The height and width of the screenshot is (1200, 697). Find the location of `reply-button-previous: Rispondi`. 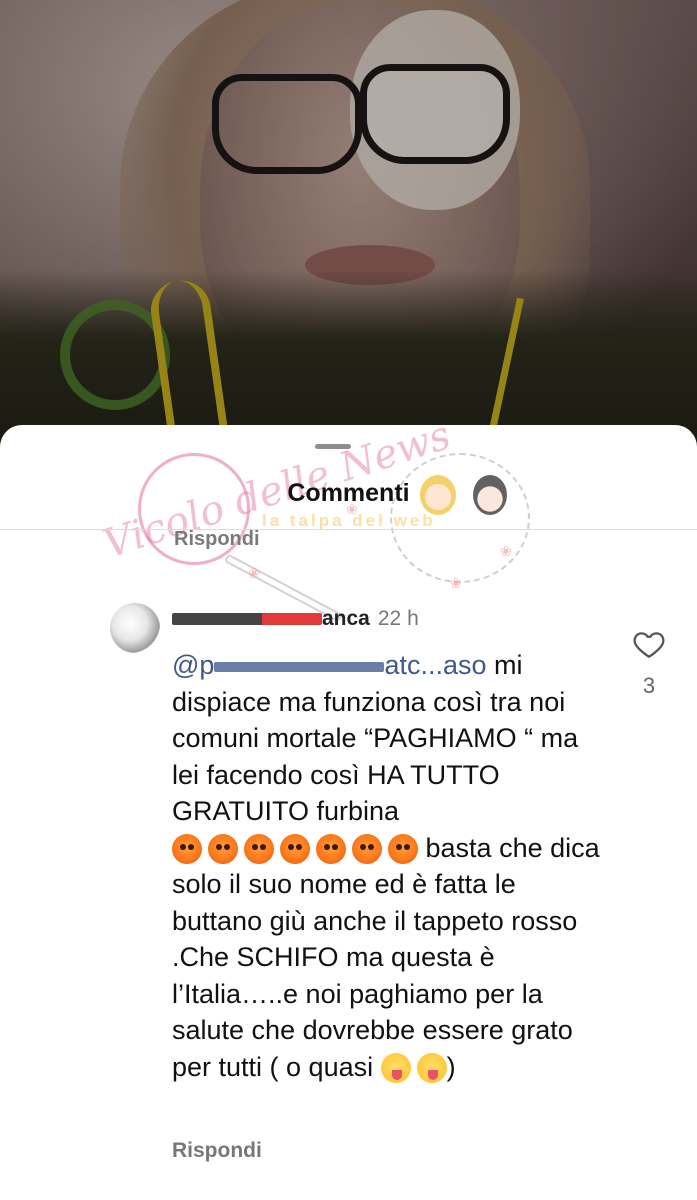

reply-button-previous: Rispondi is located at coordinates (217, 539).